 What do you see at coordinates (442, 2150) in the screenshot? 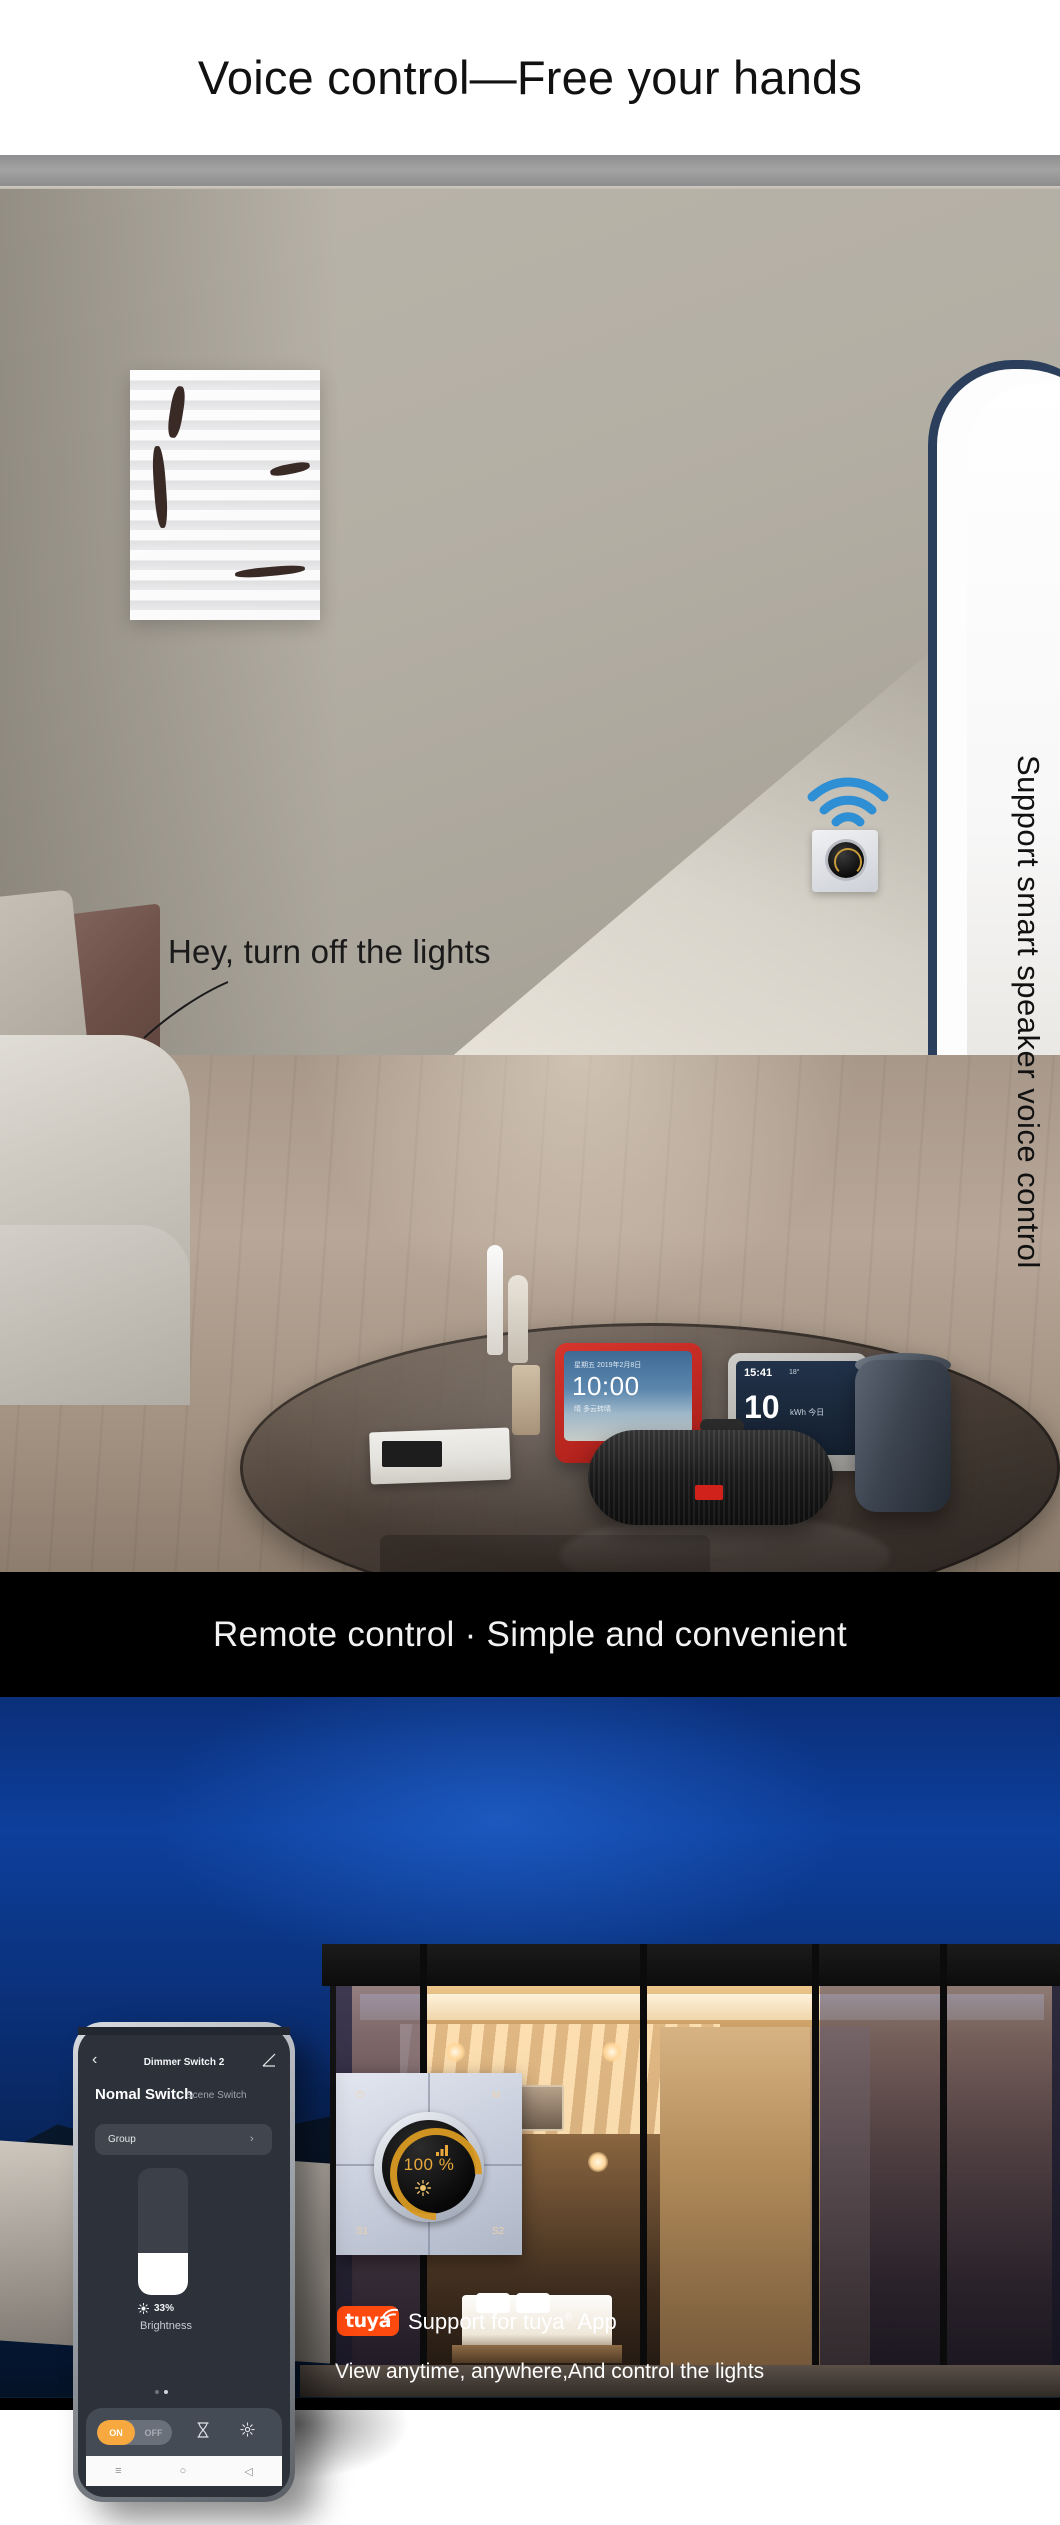
I see `signal-bars-icon` at bounding box center [442, 2150].